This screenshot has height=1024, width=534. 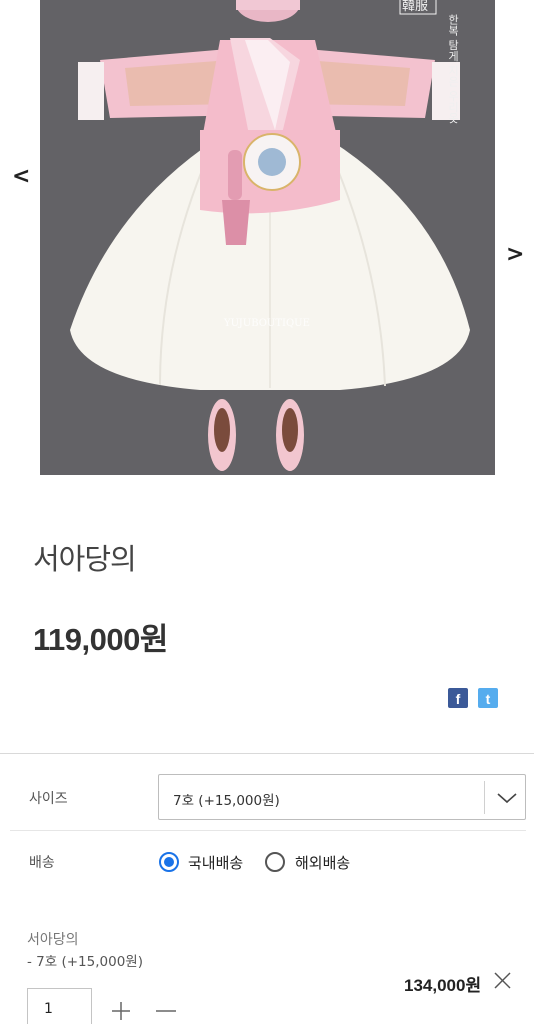 What do you see at coordinates (415, 7) in the screenshot?
I see `image-stamp: 韓服` at bounding box center [415, 7].